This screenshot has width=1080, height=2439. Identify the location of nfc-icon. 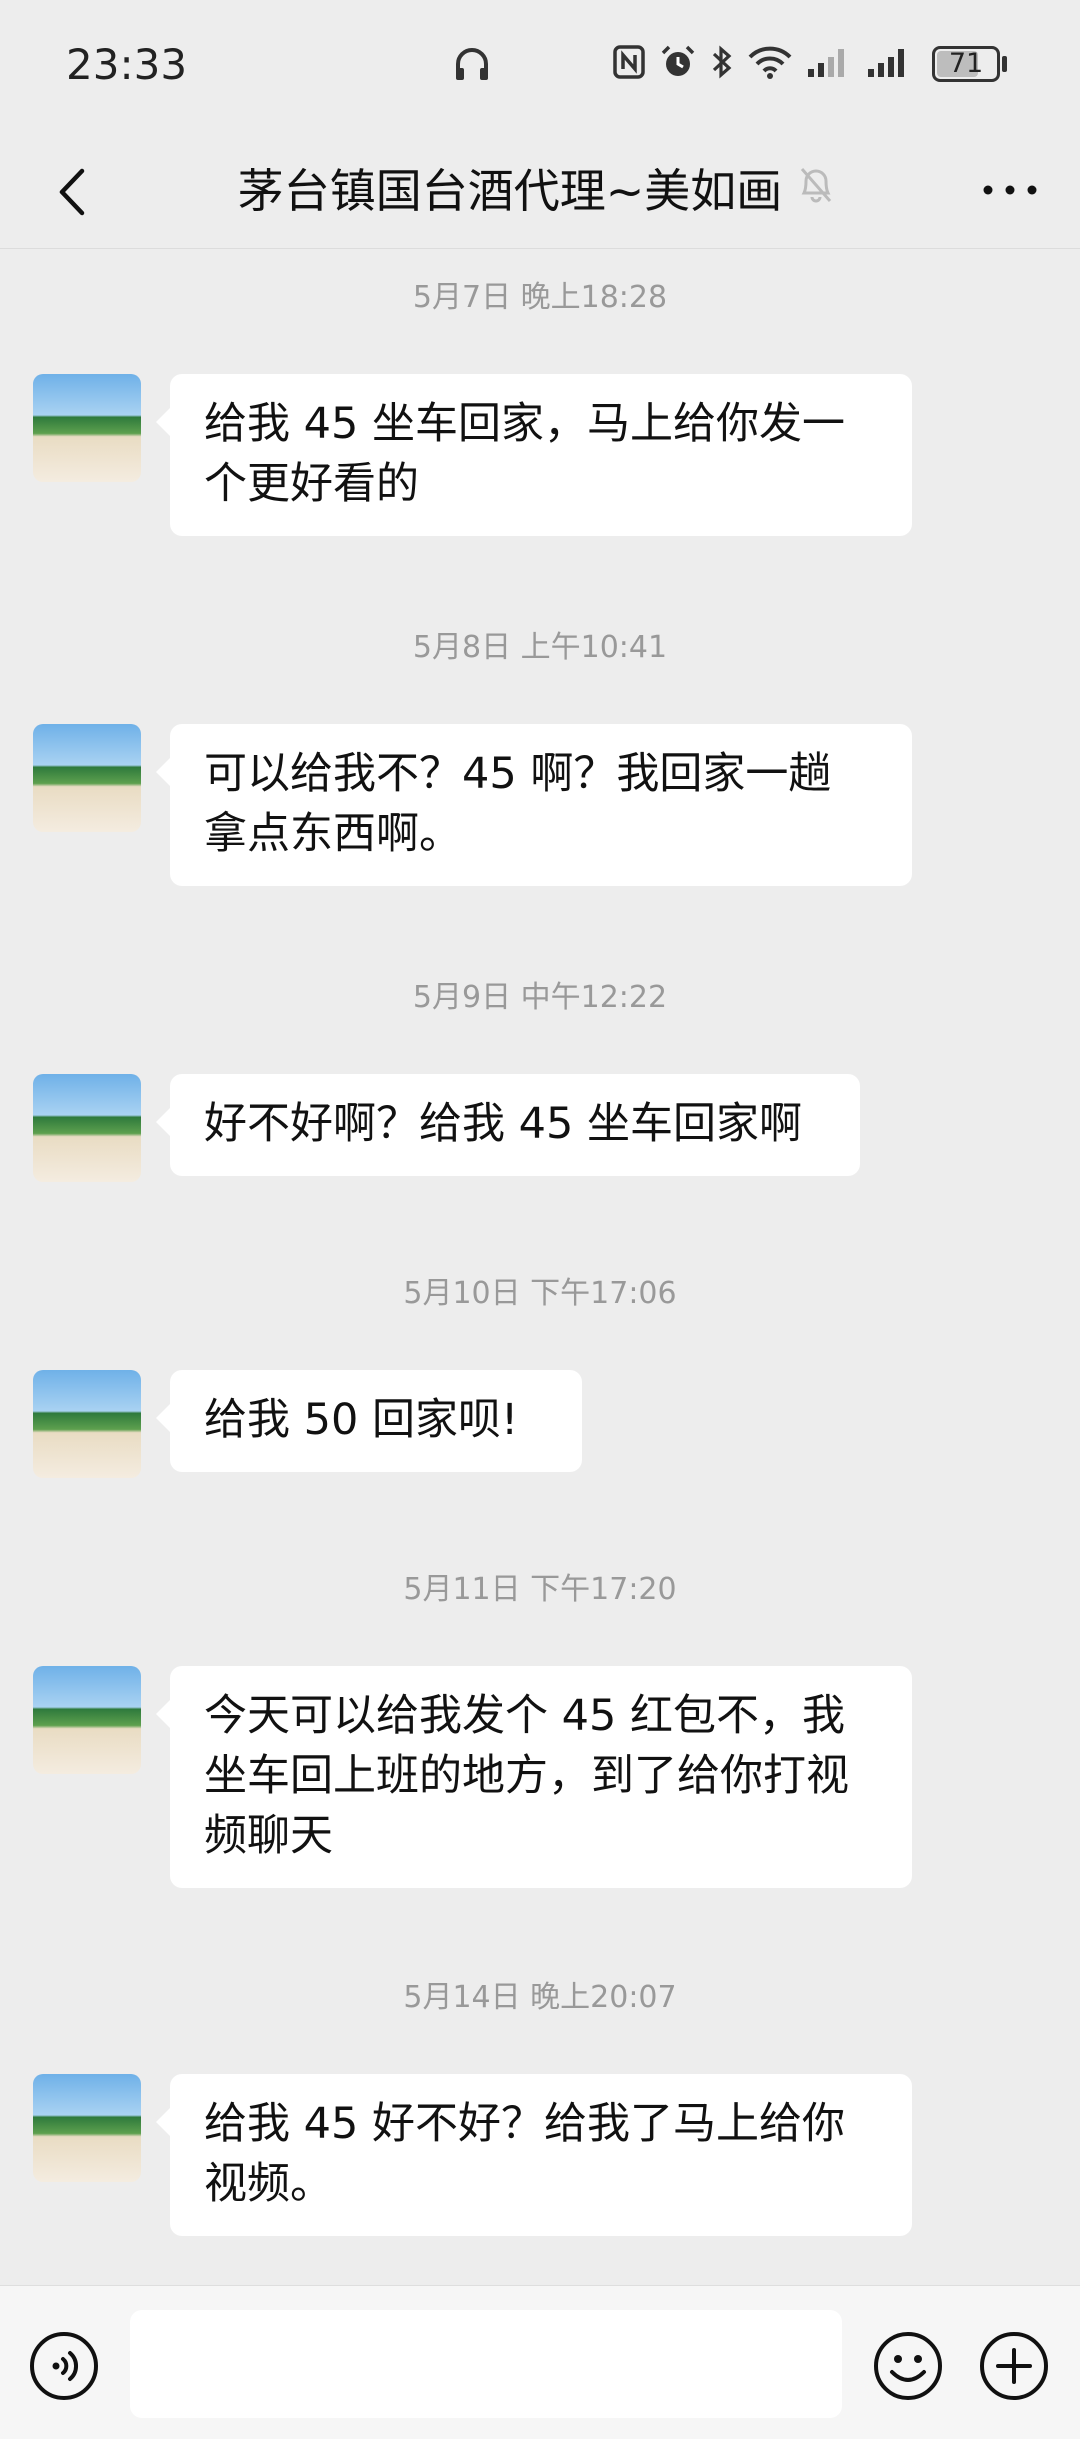
(629, 62).